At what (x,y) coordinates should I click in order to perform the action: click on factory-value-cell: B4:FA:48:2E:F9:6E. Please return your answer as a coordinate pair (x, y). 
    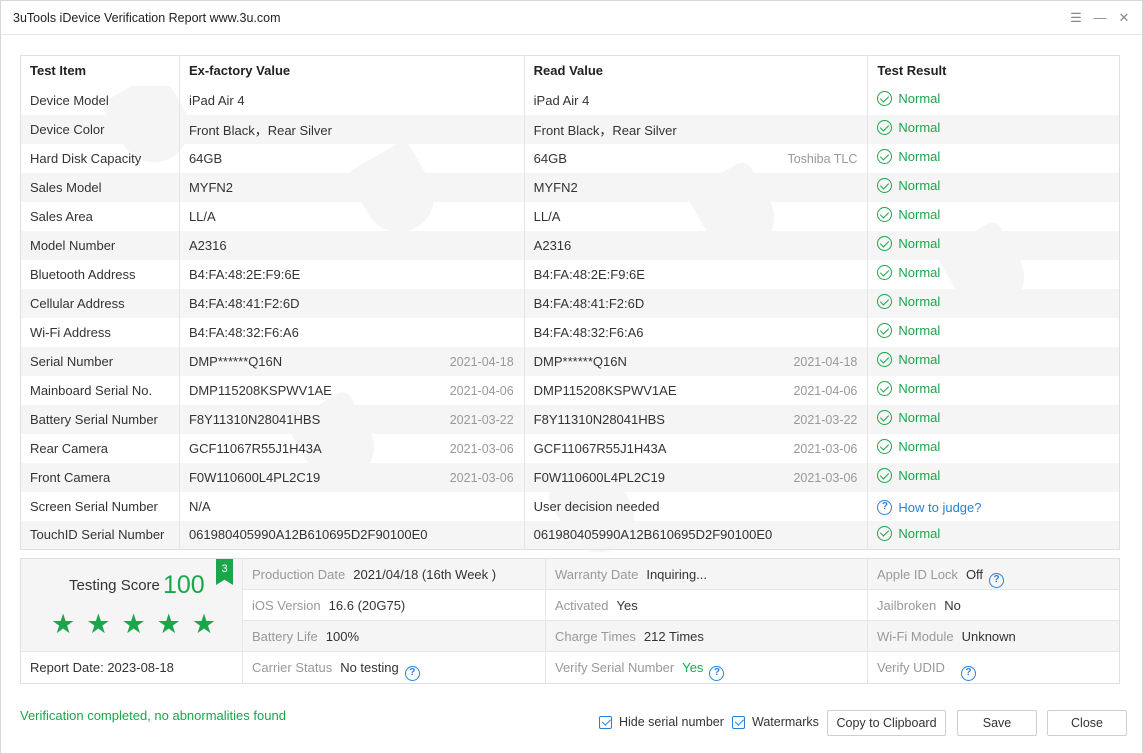
    Looking at the image, I should click on (352, 274).